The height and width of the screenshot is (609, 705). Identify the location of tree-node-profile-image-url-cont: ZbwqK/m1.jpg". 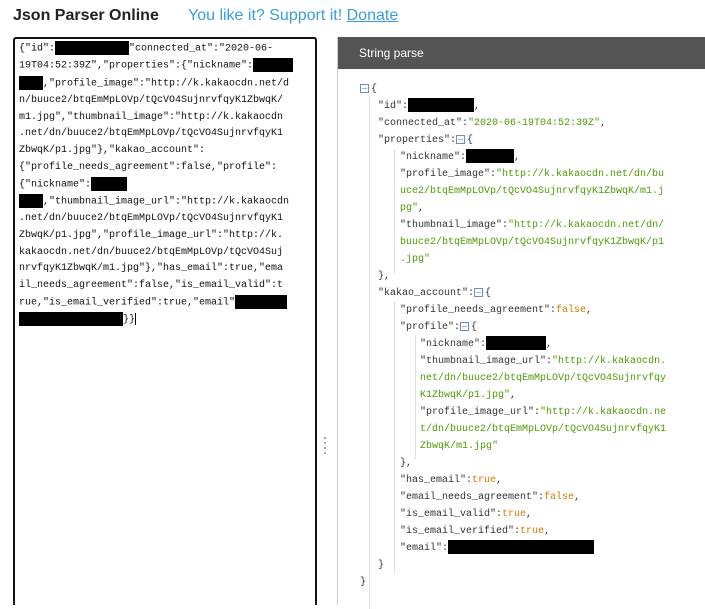
(459, 446).